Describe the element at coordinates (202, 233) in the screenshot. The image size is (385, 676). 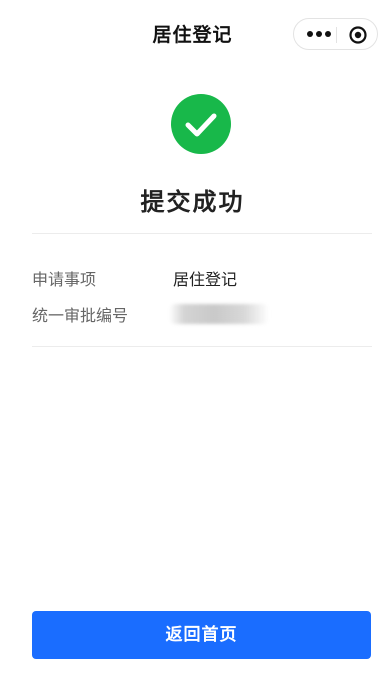
I see `divider-top` at that location.